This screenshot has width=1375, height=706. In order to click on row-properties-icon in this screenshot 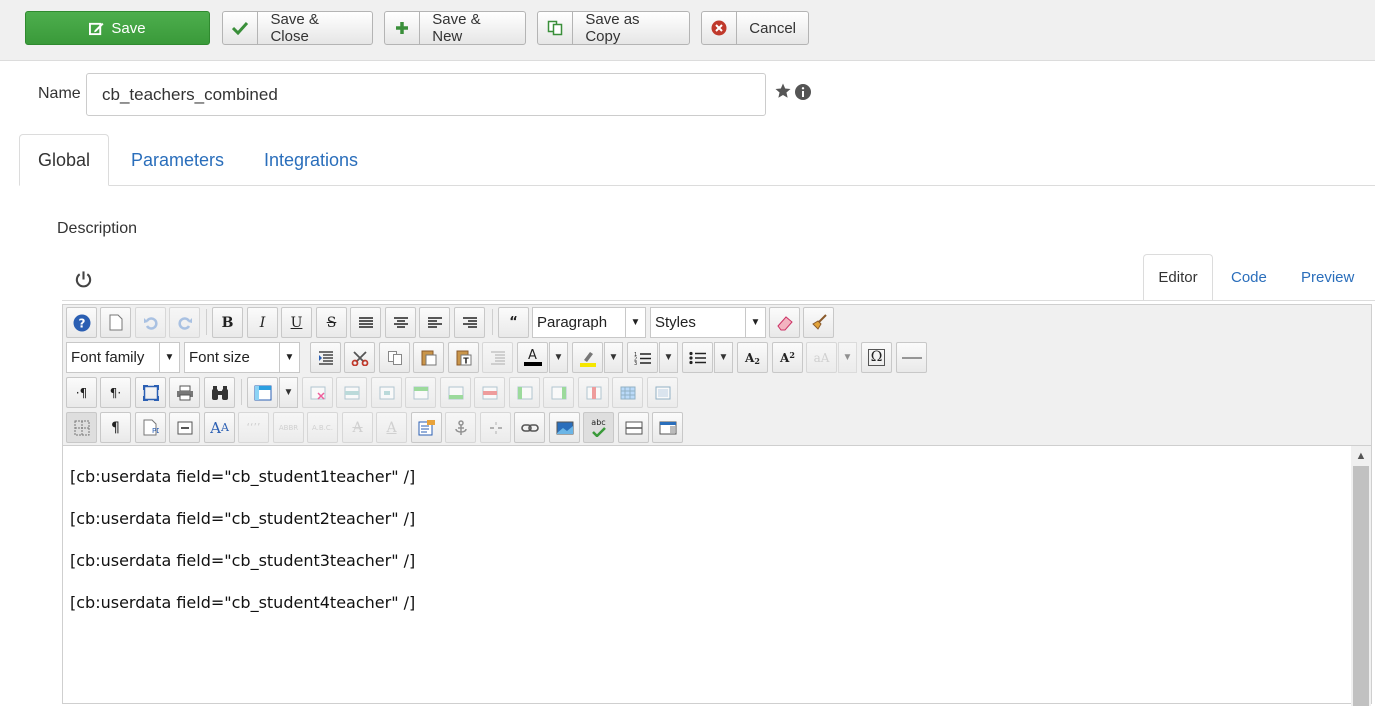, I will do `click(351, 392)`.